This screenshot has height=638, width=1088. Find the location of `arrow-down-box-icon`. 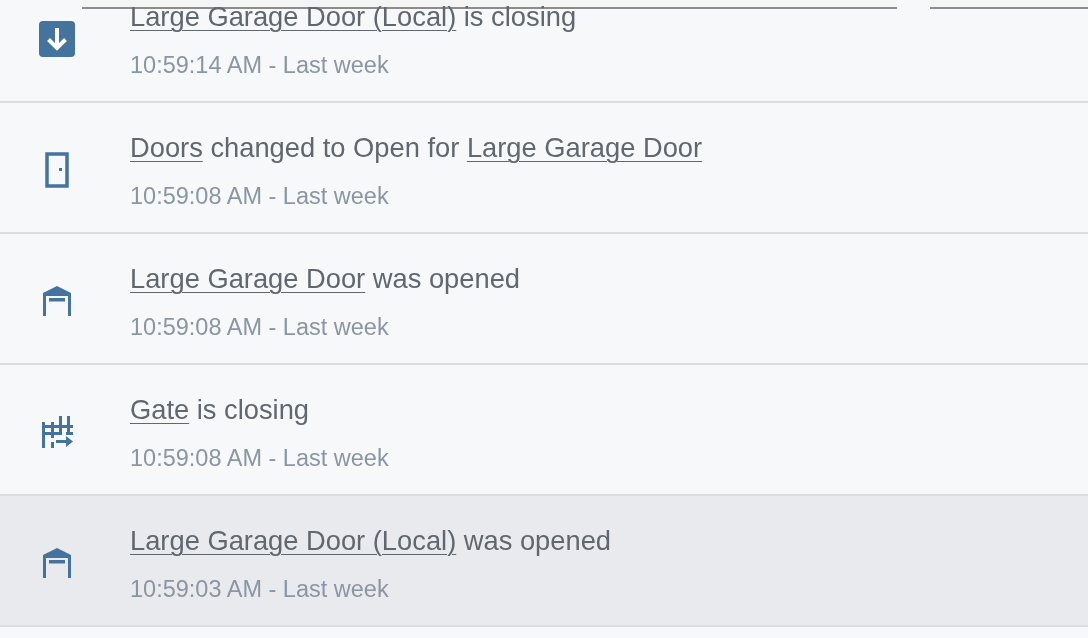

arrow-down-box-icon is located at coordinates (57, 39).